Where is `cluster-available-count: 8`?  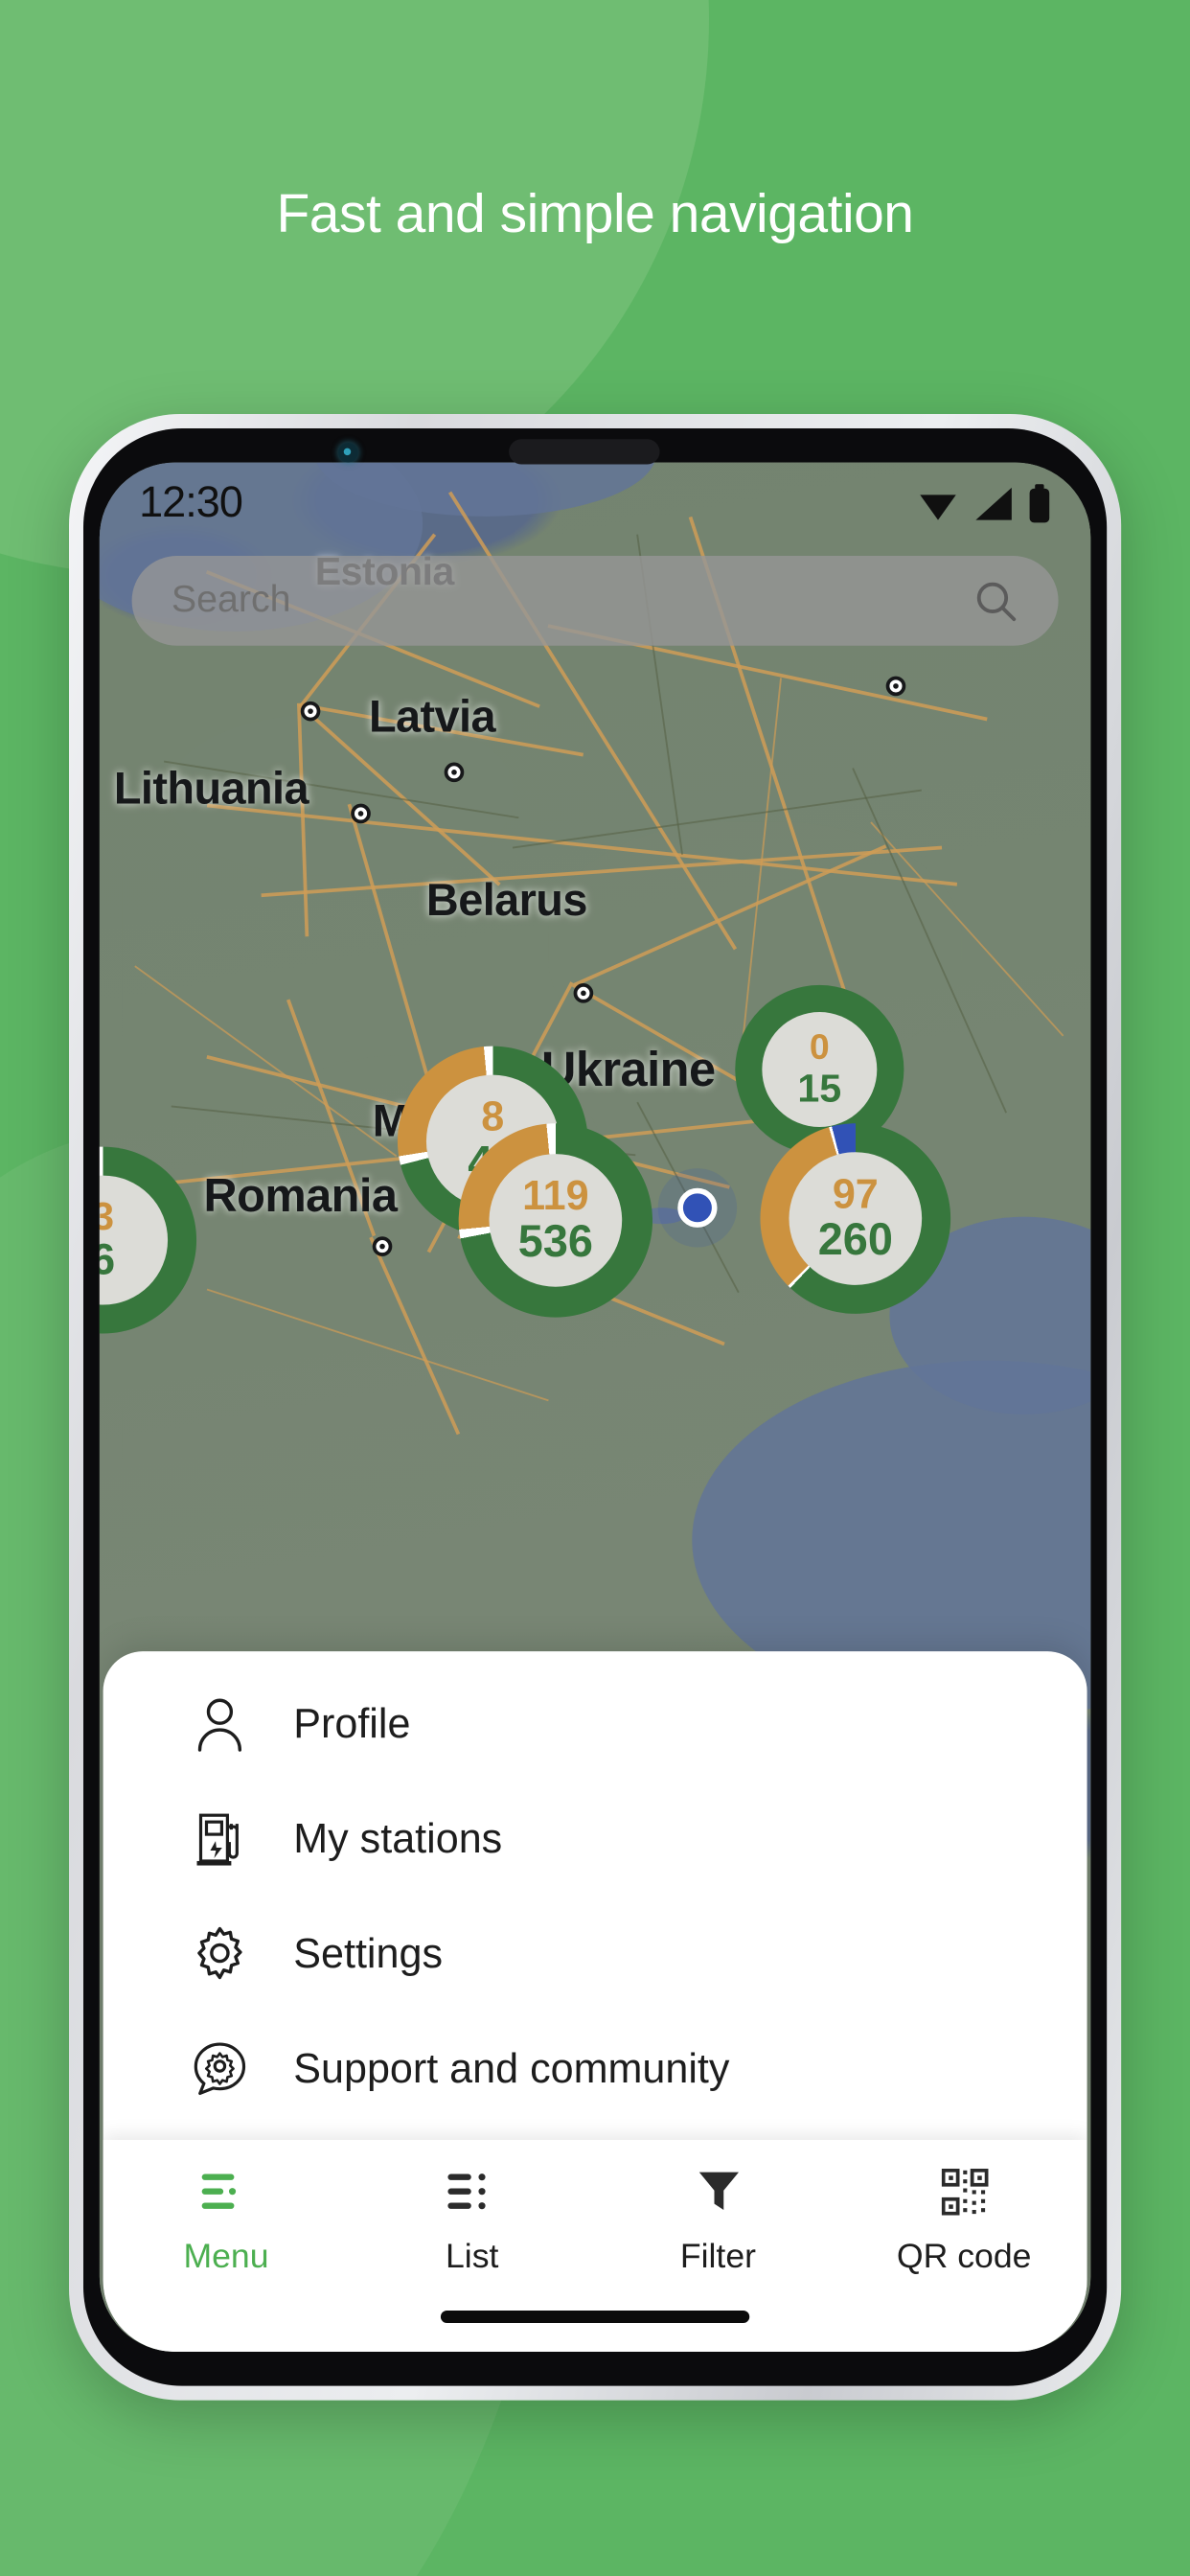
cluster-available-count: 8 is located at coordinates (493, 1116).